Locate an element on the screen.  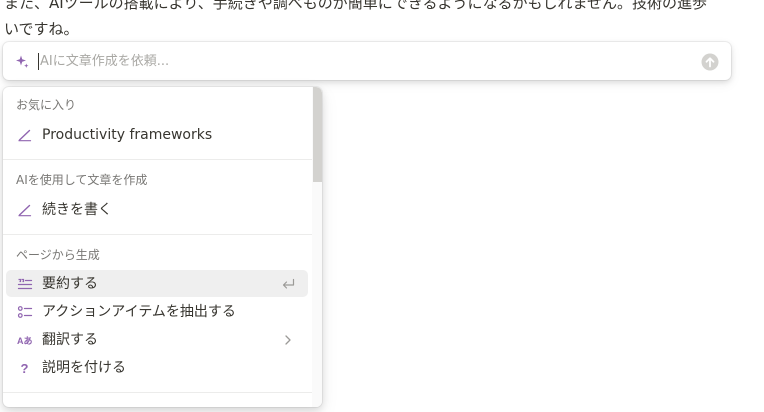
menu-item-label: 続きを書く is located at coordinates (77, 210).